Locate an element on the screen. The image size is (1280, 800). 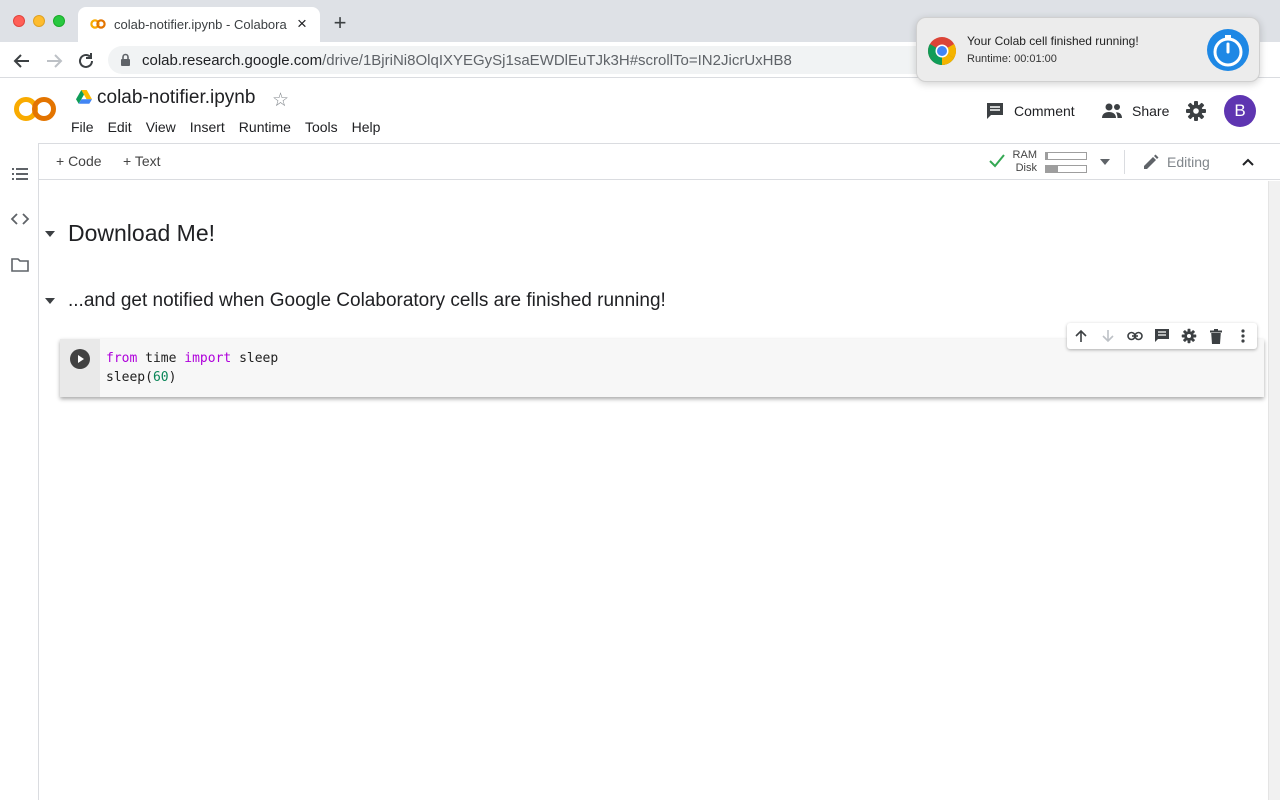
close-paren: ) is located at coordinates (172, 377).